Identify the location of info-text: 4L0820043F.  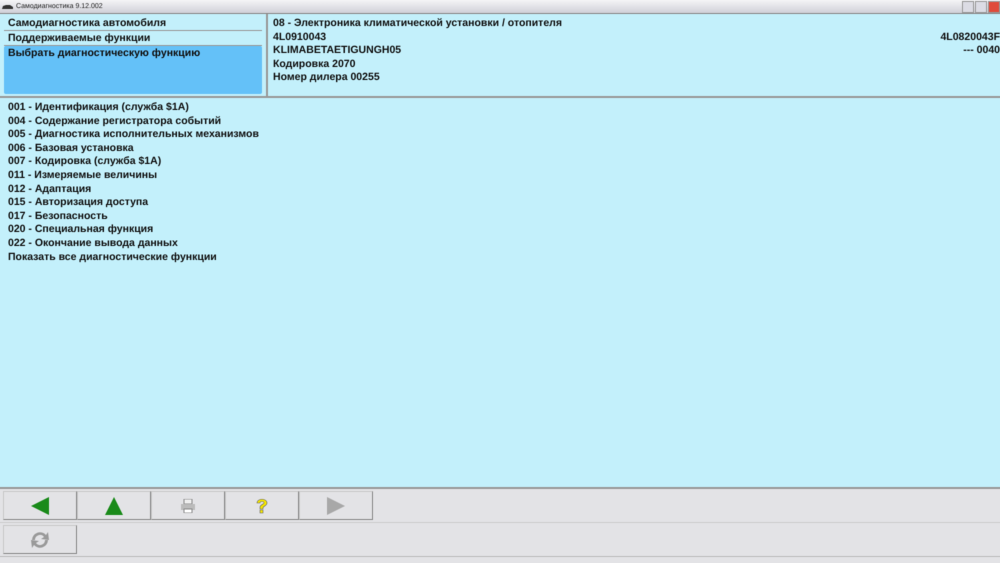
(970, 37).